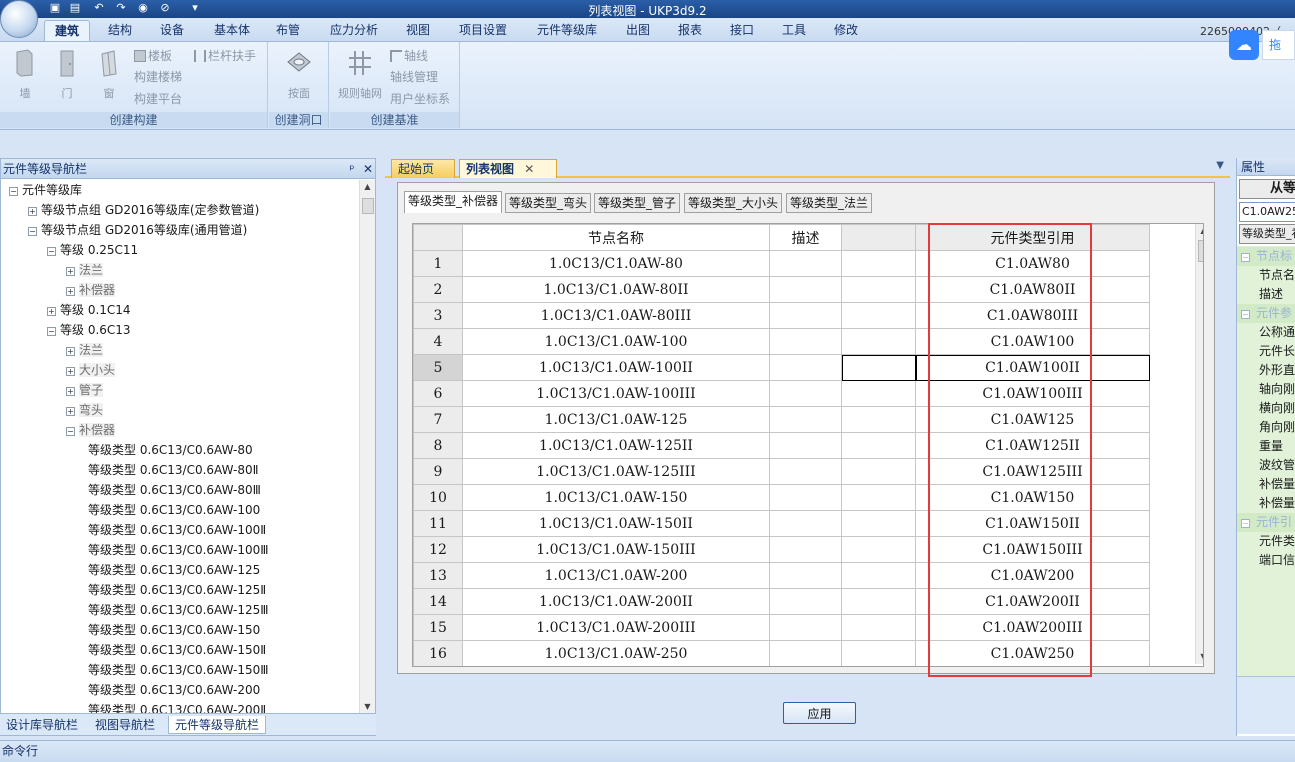 The image size is (1295, 762). Describe the element at coordinates (438, 549) in the screenshot. I see `row-number: 12` at that location.